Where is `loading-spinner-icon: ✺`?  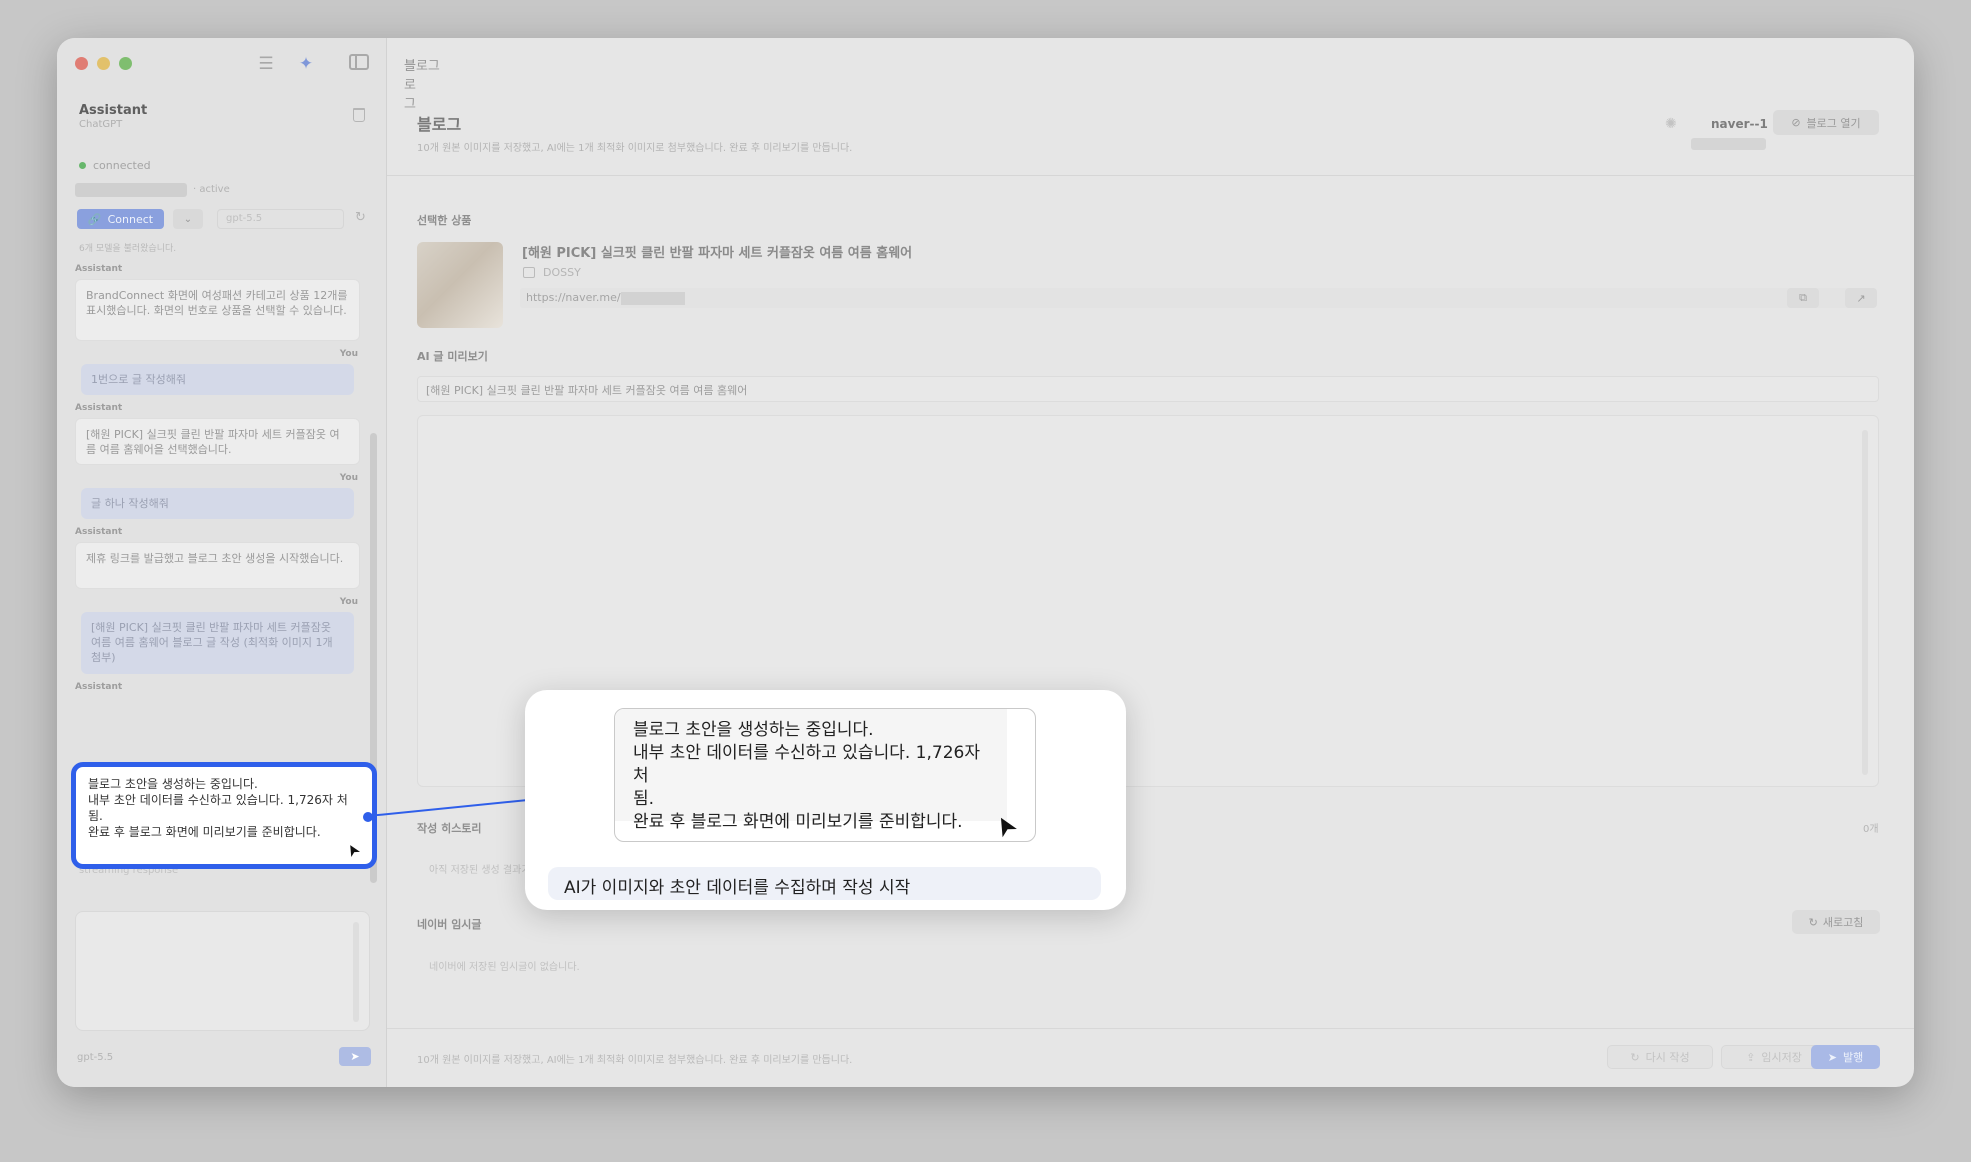 loading-spinner-icon: ✺ is located at coordinates (1671, 124).